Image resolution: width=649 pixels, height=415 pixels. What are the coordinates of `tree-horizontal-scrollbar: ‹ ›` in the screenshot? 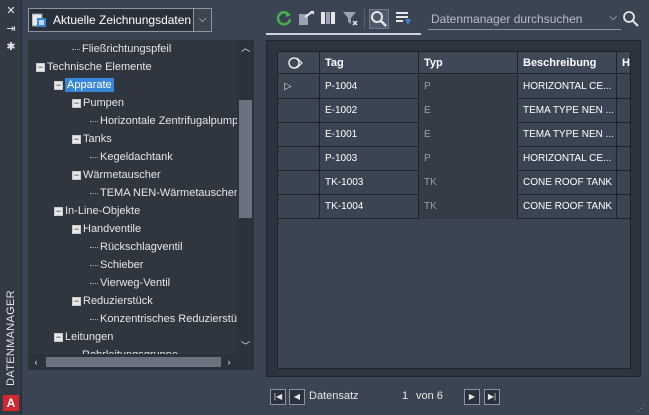 It's located at (132, 362).